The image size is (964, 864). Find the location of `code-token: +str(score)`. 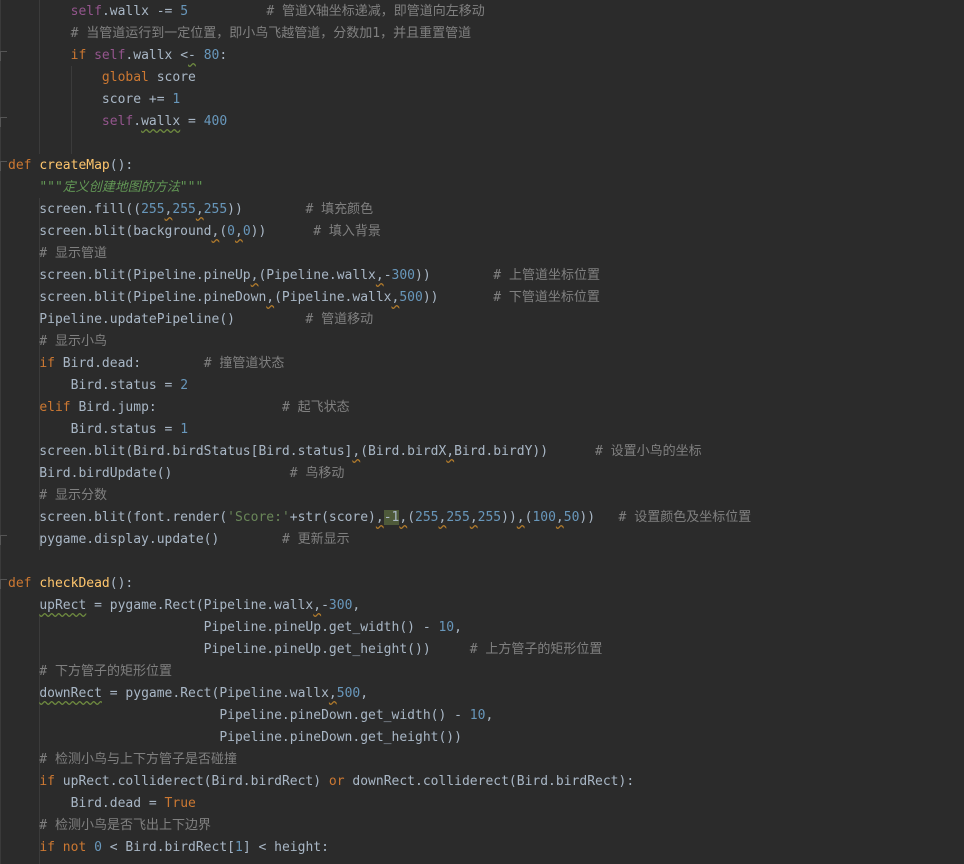

code-token: +str(score) is located at coordinates (332, 517).